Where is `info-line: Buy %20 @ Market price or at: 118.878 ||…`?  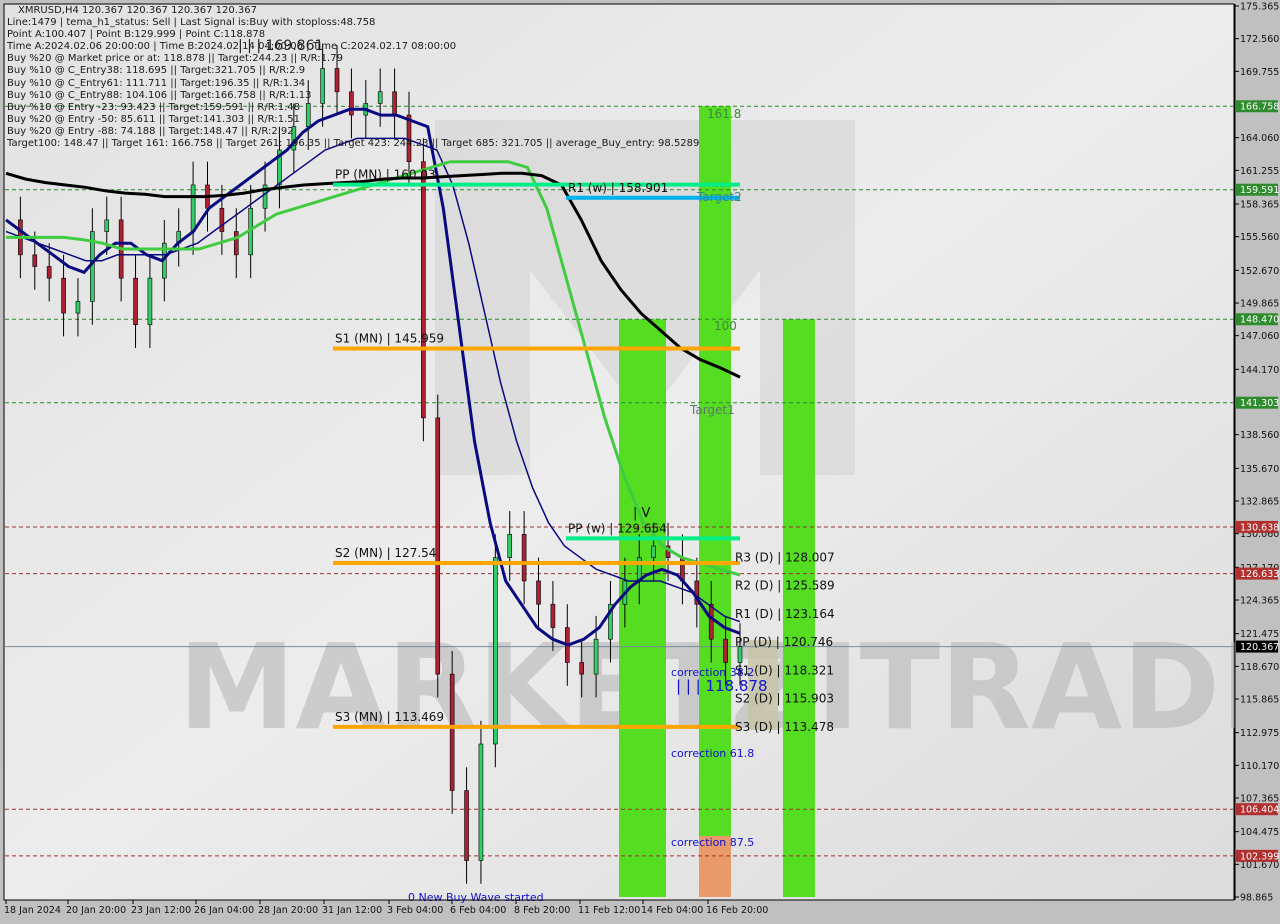 info-line: Buy %20 @ Market price or at: 118.878 ||… is located at coordinates (175, 59).